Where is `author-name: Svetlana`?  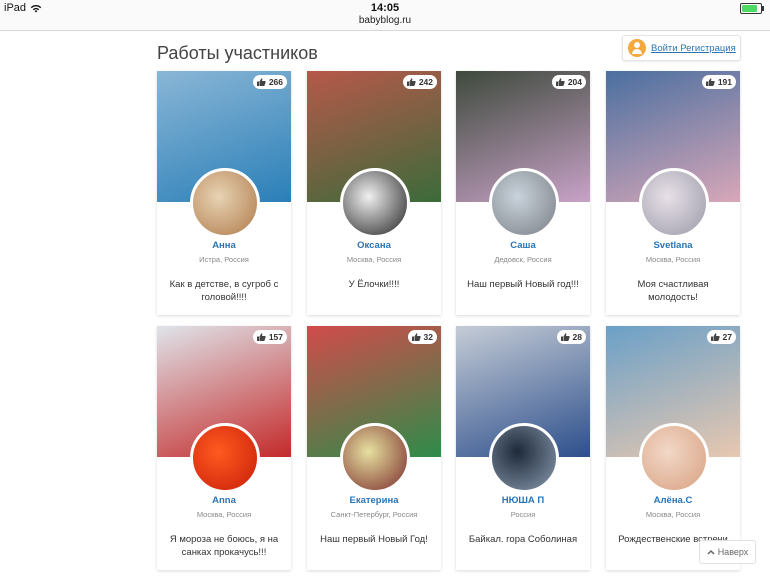
author-name: Svetlana is located at coordinates (673, 245).